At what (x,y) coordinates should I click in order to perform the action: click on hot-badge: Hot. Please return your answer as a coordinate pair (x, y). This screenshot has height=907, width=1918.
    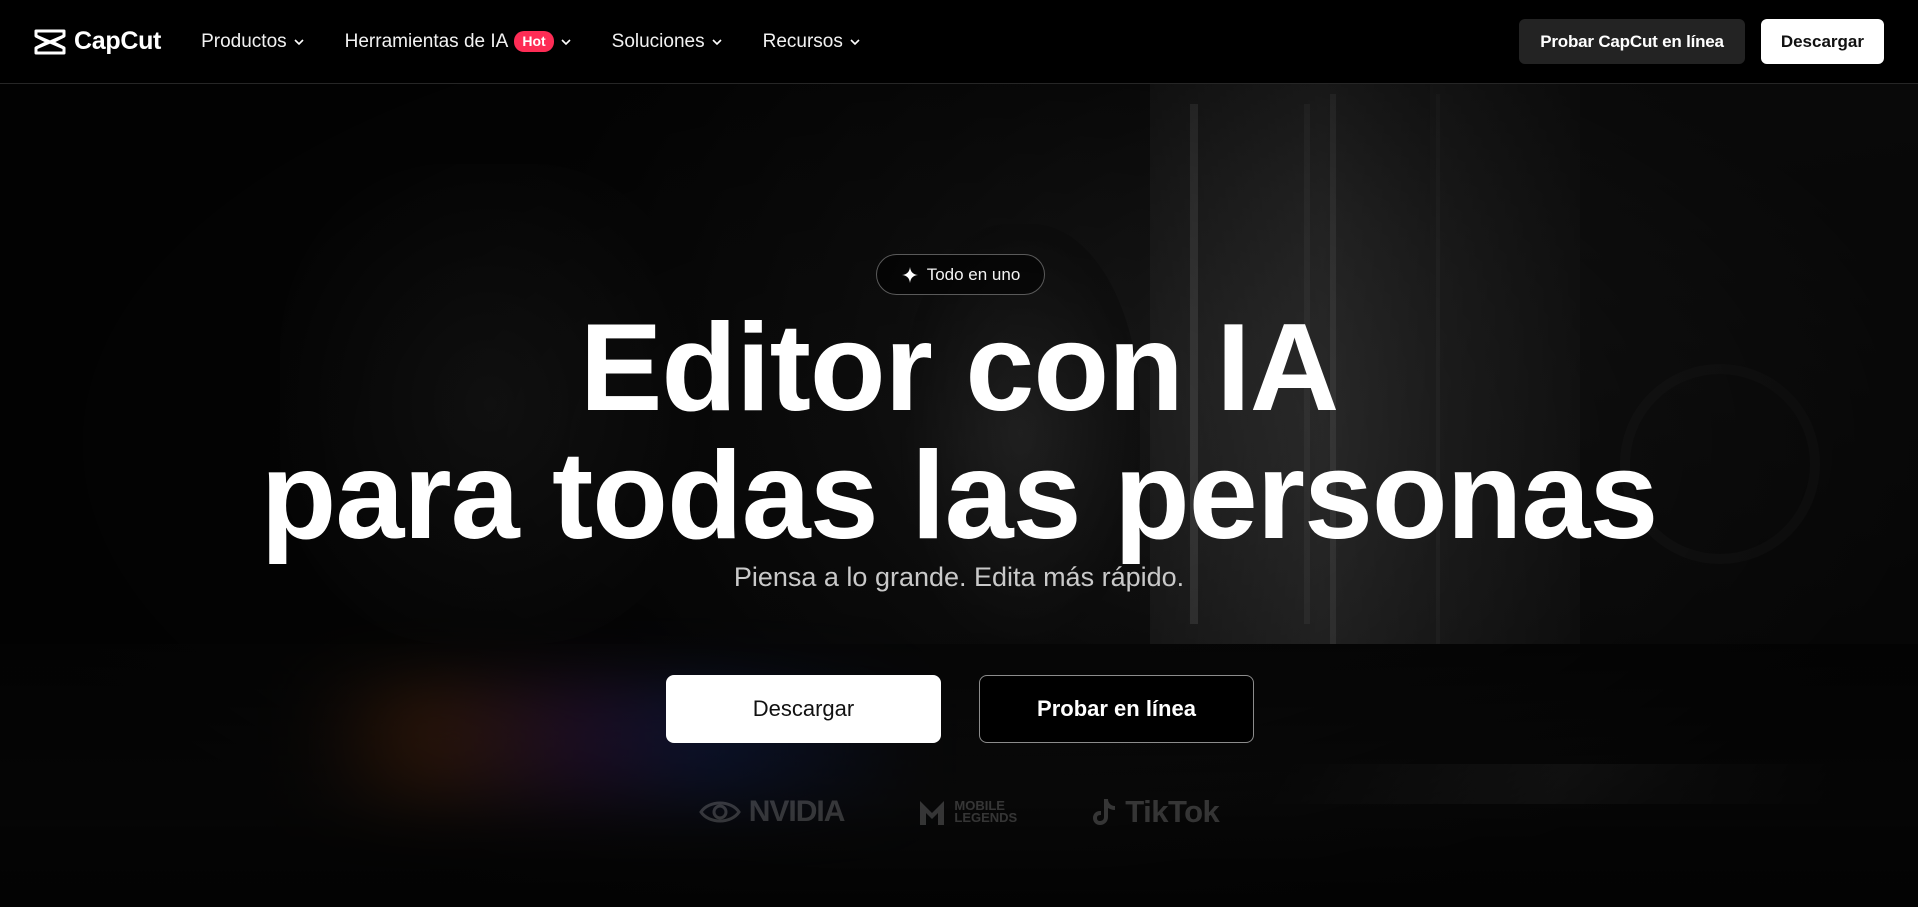
    Looking at the image, I should click on (534, 41).